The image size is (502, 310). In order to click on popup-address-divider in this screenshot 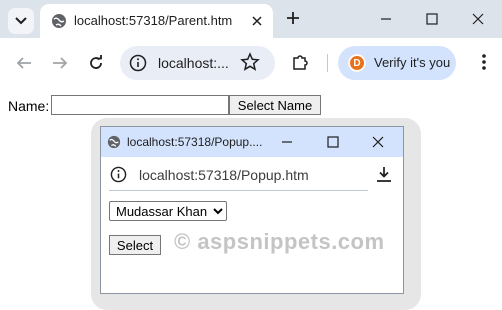, I will do `click(238, 190)`.